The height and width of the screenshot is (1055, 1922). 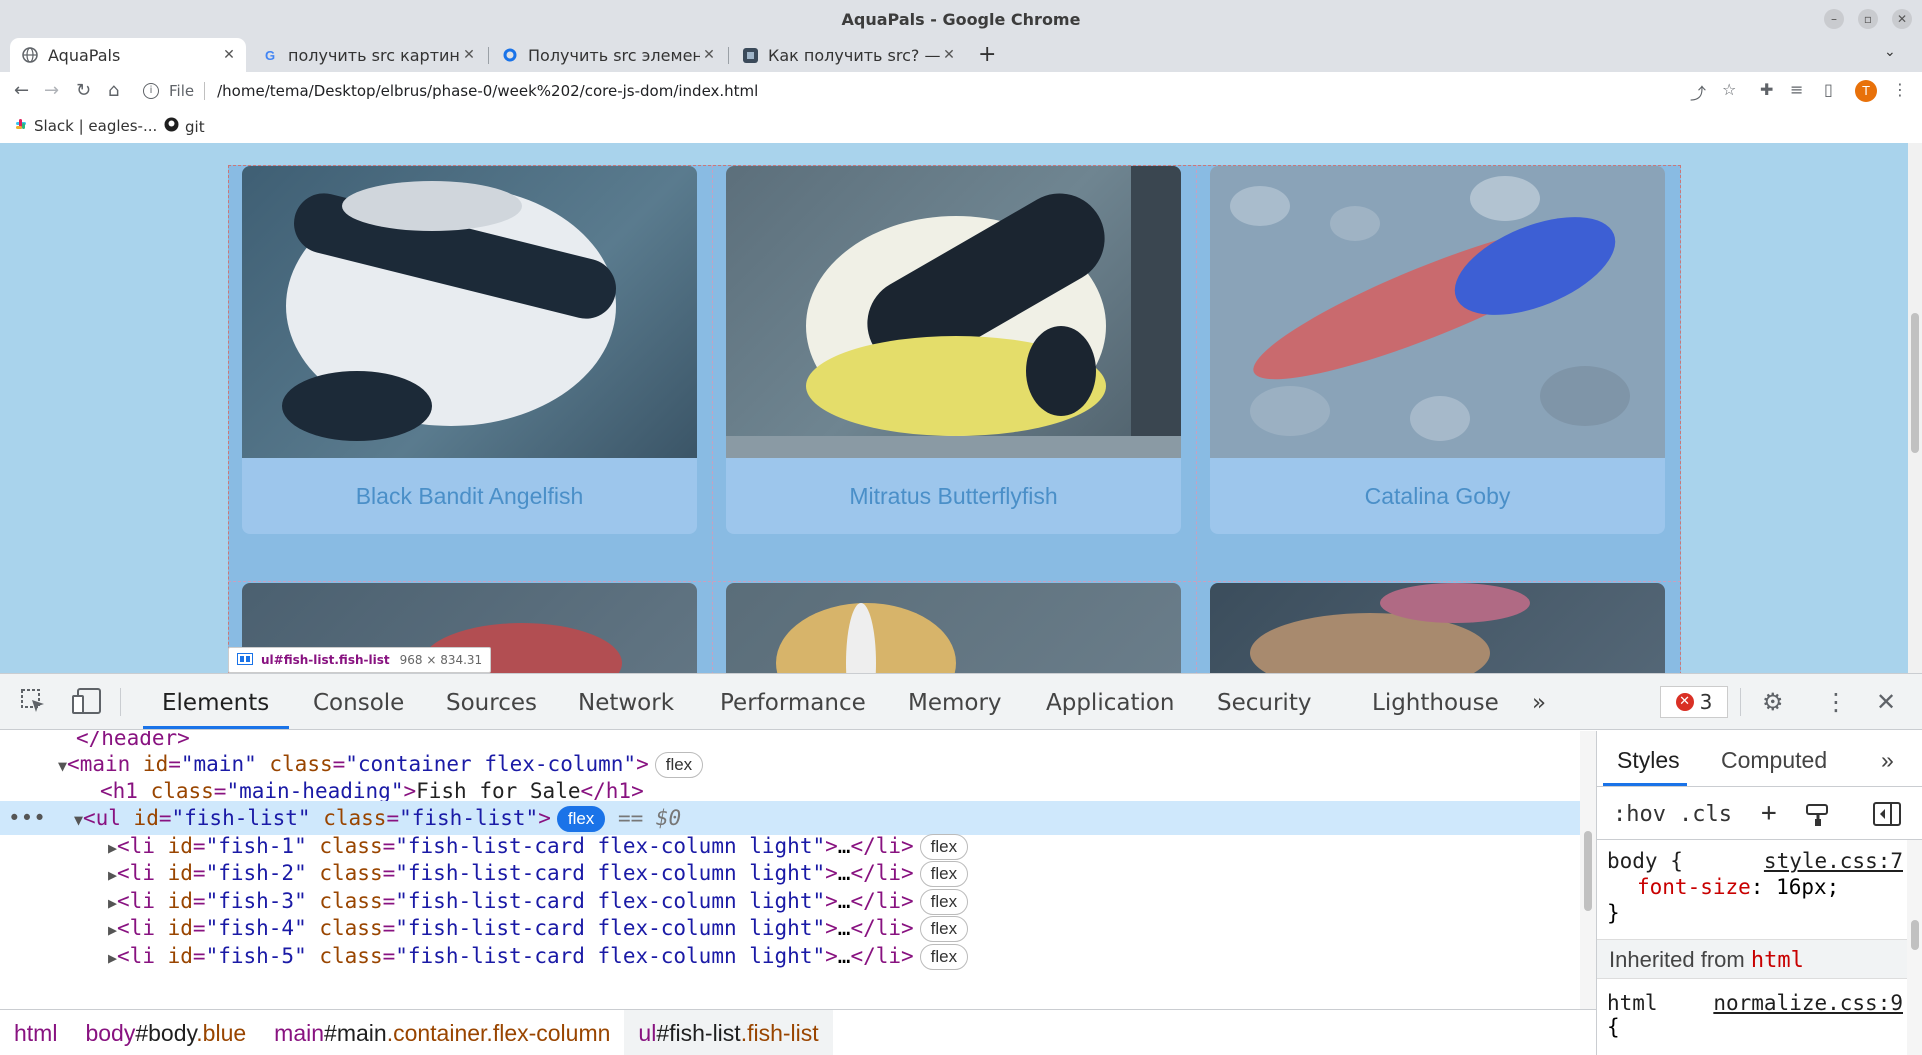 What do you see at coordinates (793, 703) in the screenshot?
I see `tab-performance: Performance` at bounding box center [793, 703].